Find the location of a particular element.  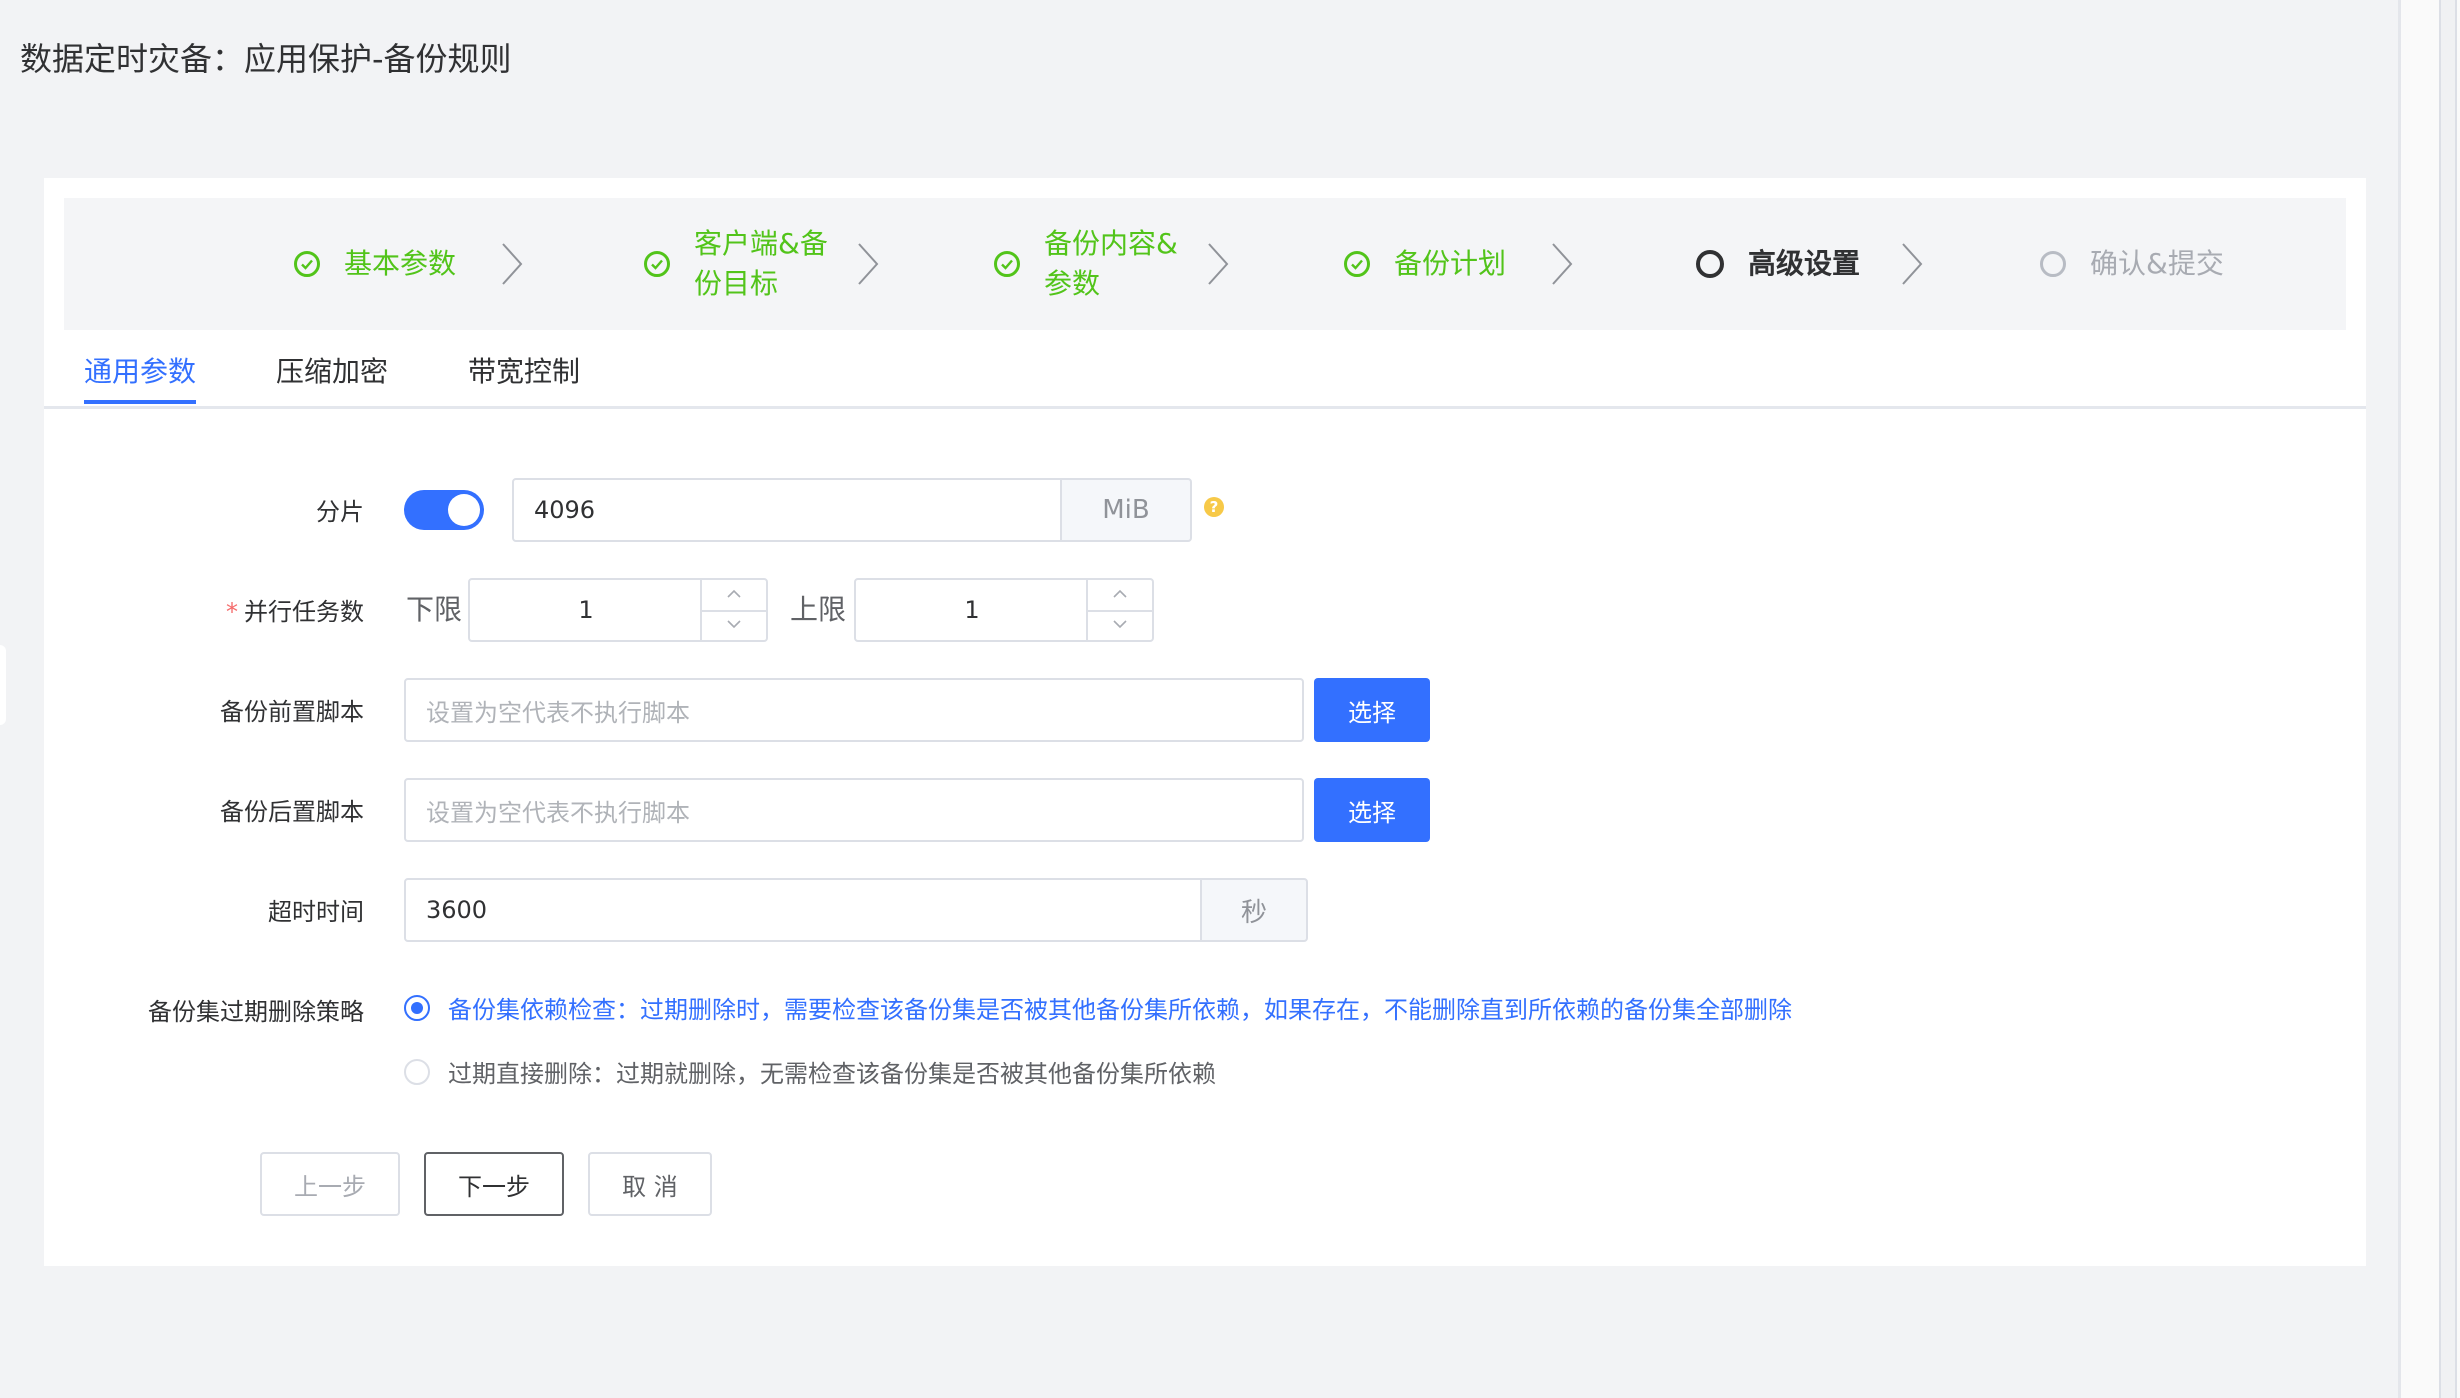

step-label: 基本参数 is located at coordinates (400, 263).